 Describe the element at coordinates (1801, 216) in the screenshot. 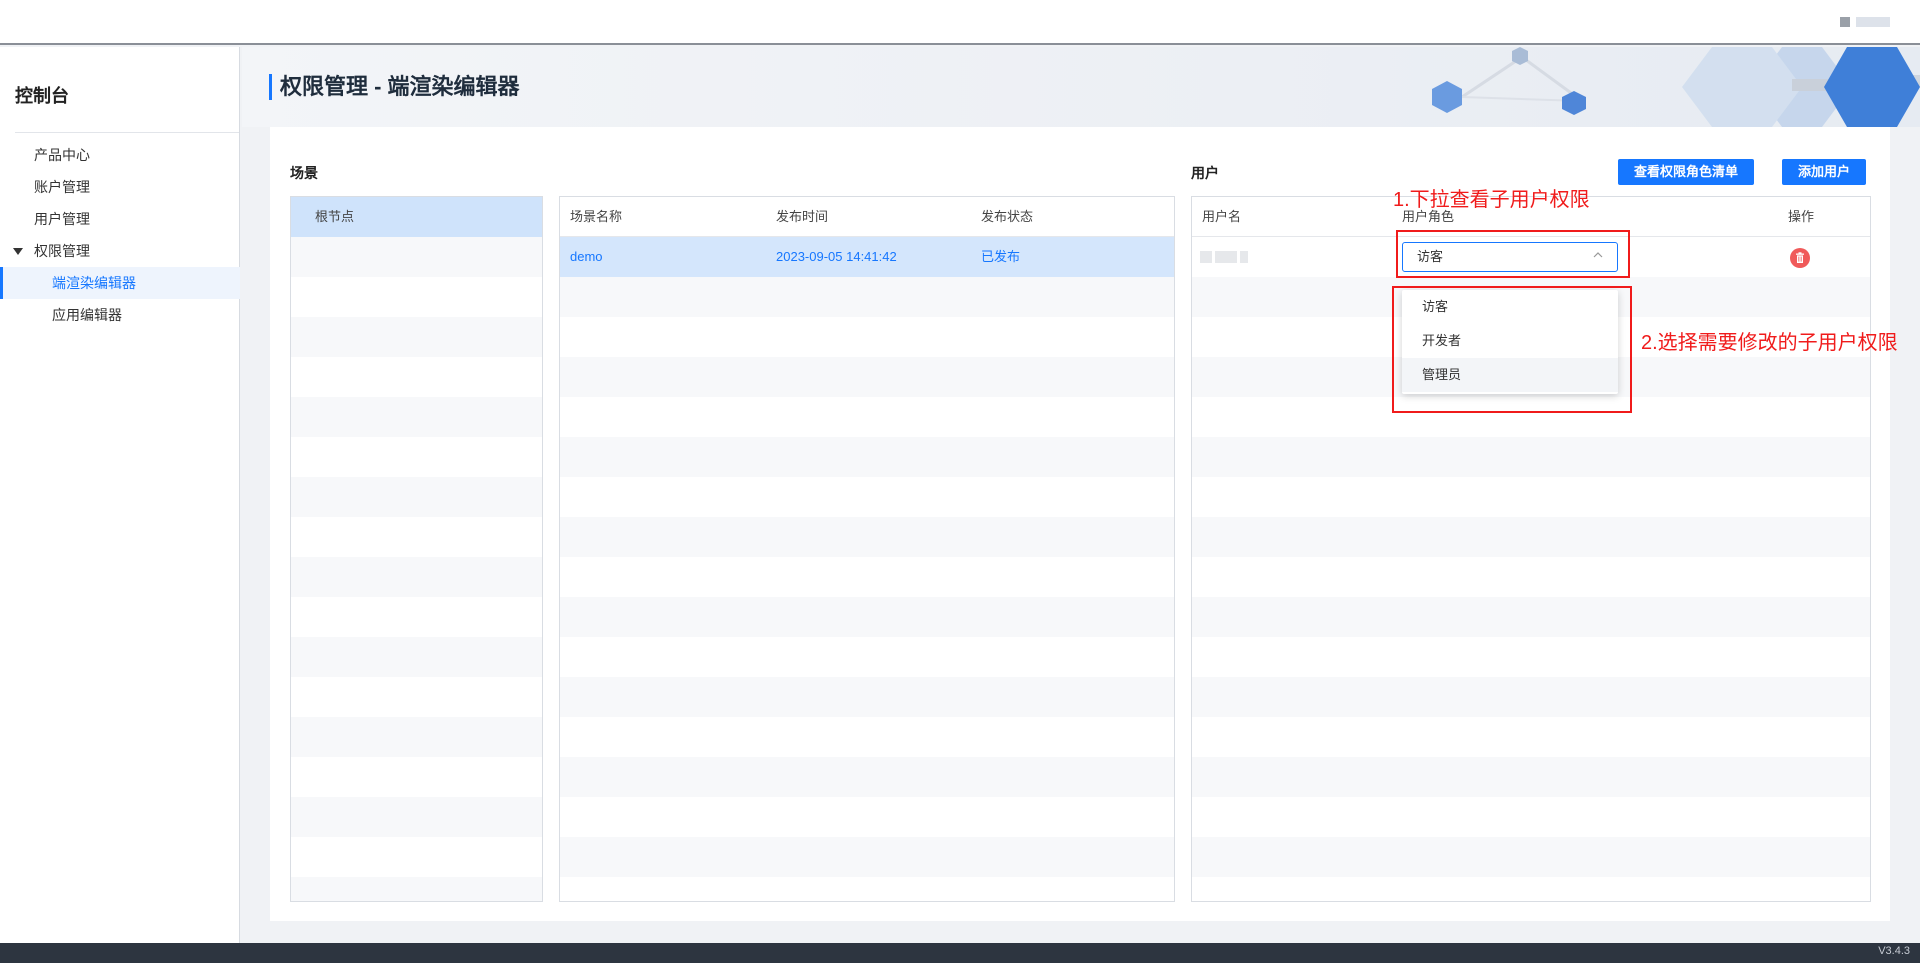

I see `col-actions: 操作` at that location.